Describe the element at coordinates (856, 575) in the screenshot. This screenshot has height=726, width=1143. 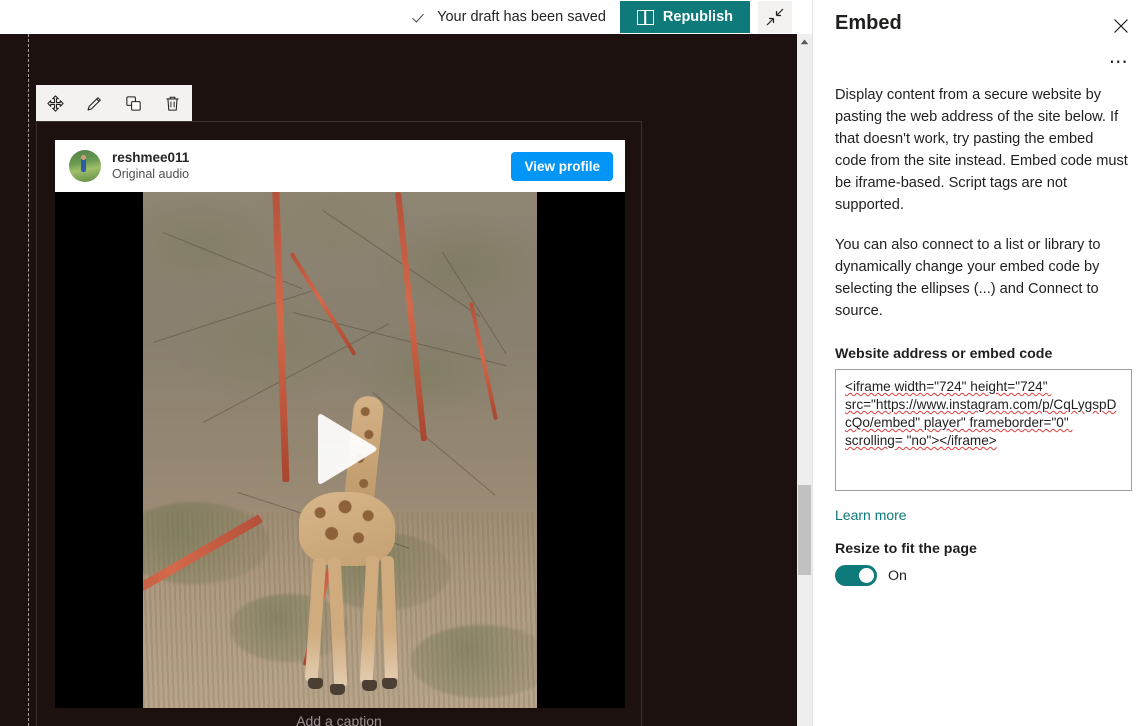
I see `resize-to-fit-toggle` at that location.